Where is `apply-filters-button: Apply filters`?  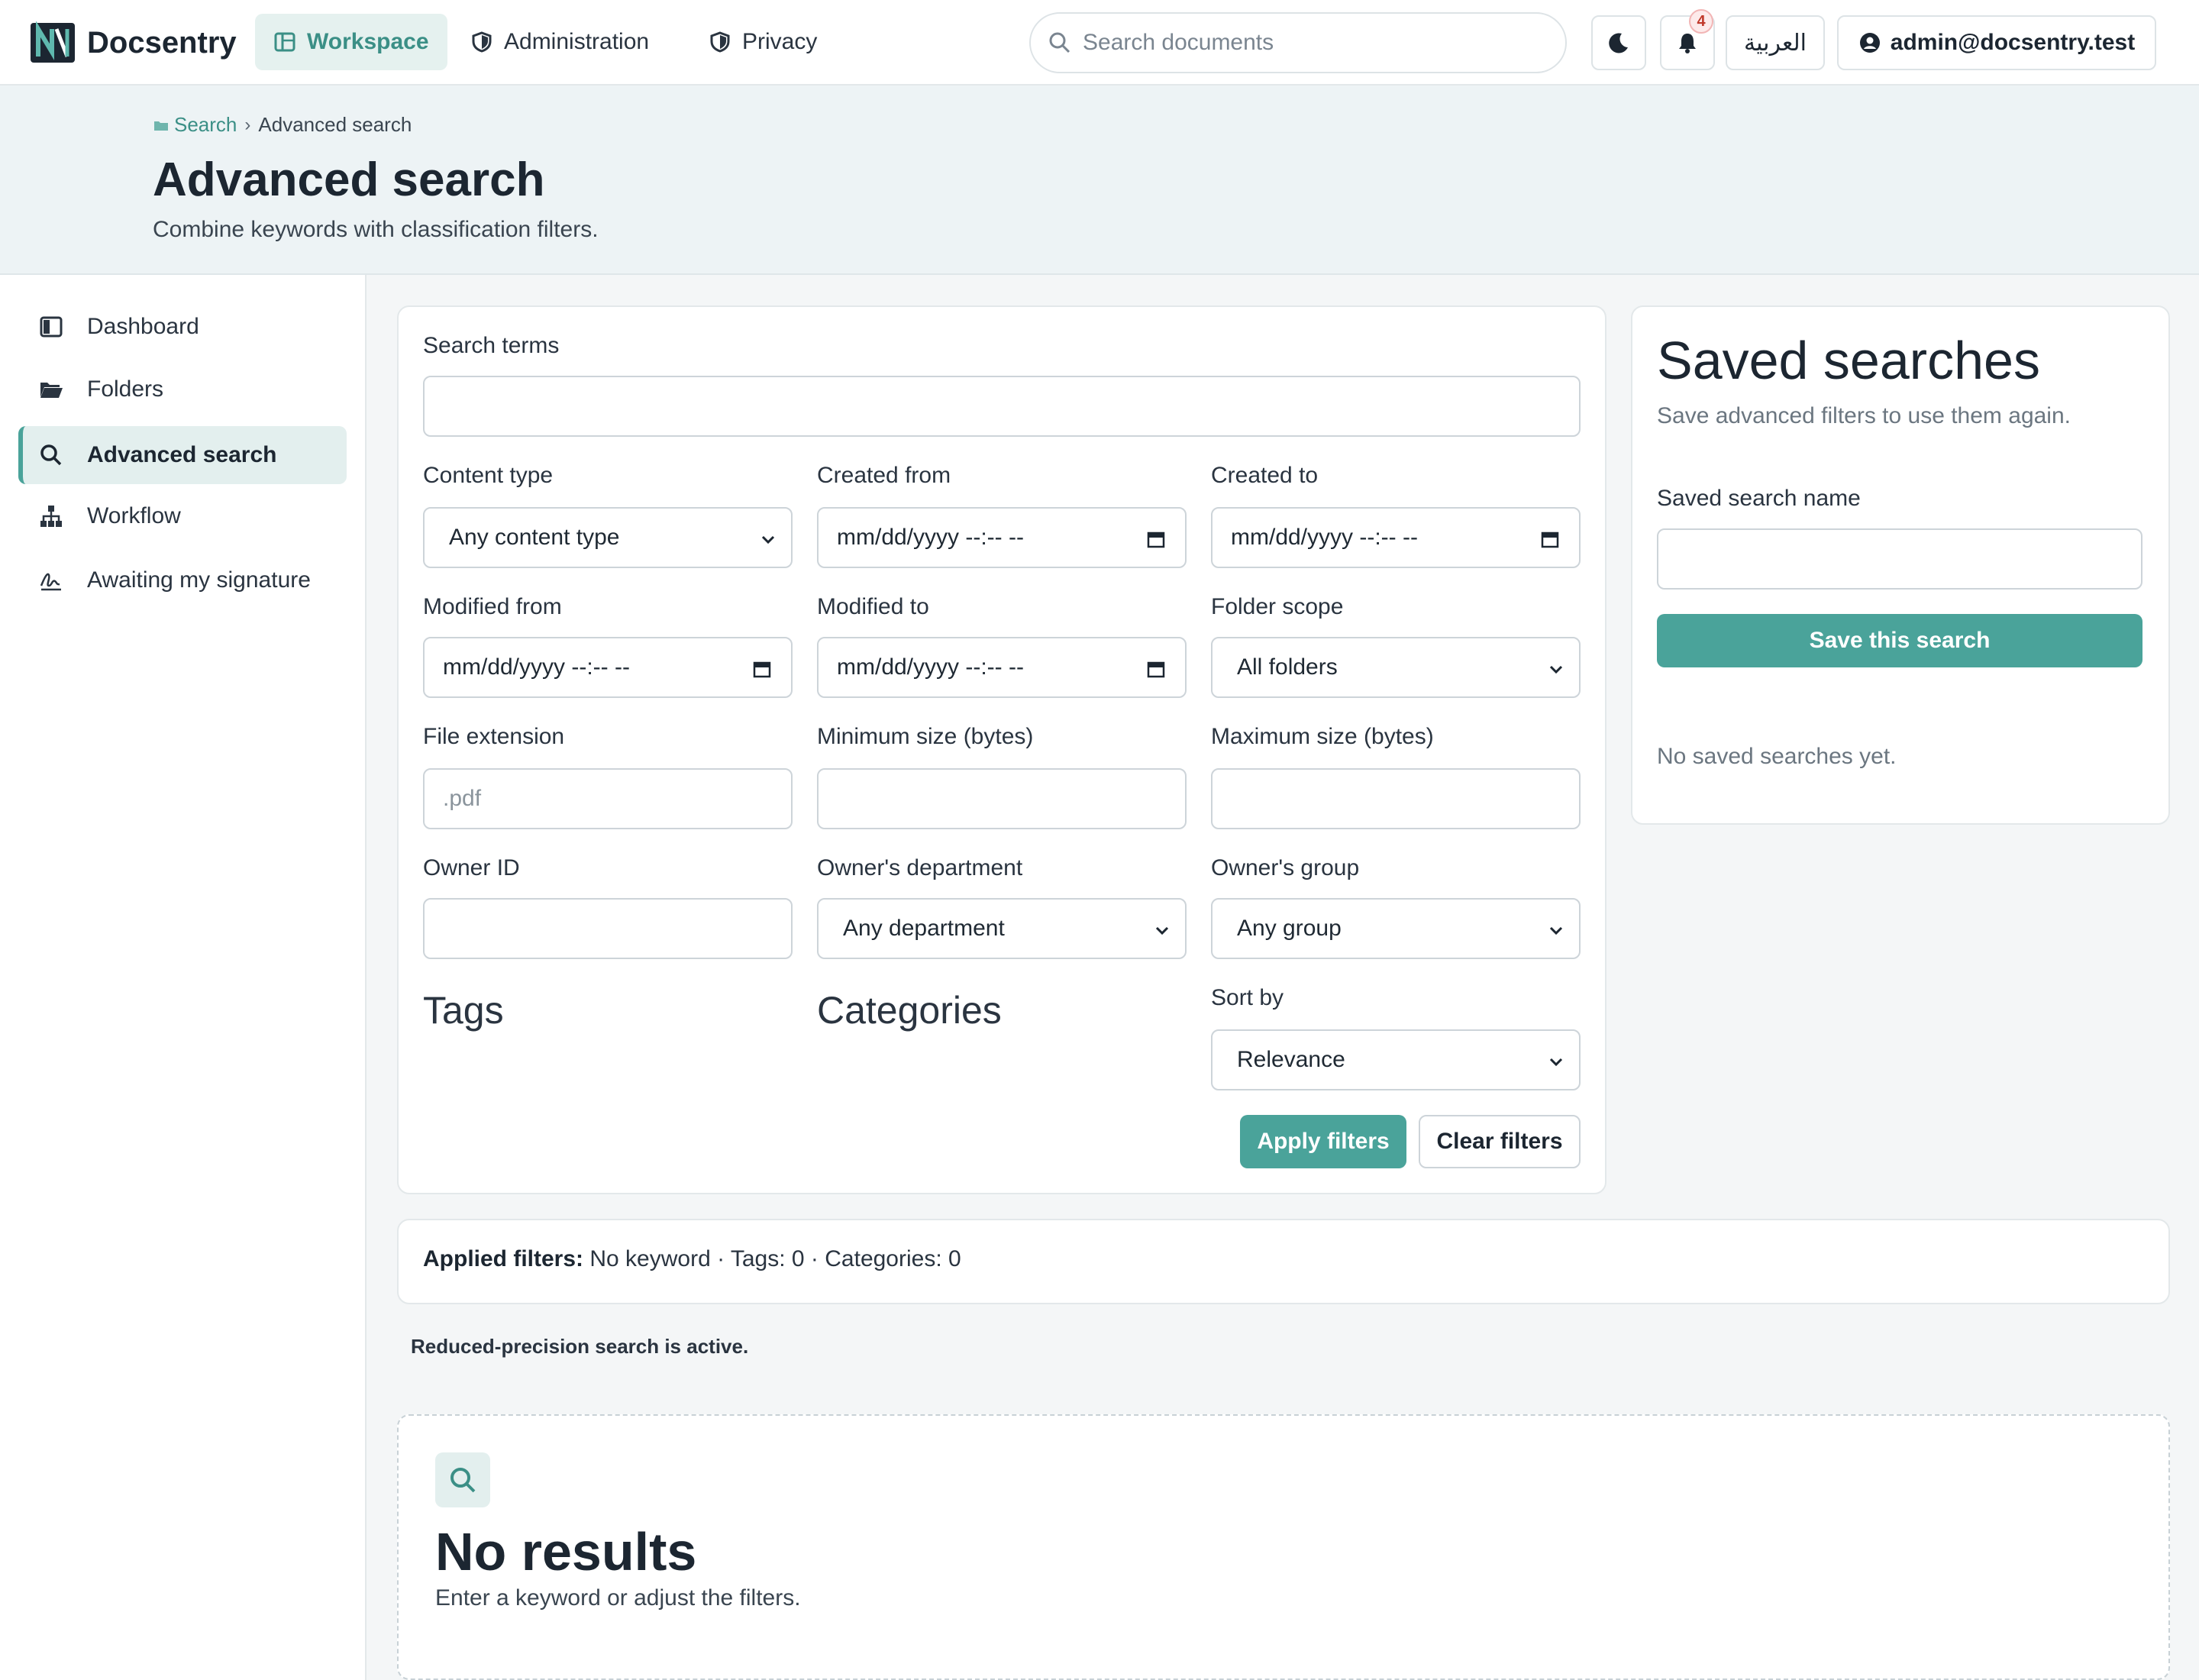
apply-filters-button: Apply filters is located at coordinates (1323, 1142).